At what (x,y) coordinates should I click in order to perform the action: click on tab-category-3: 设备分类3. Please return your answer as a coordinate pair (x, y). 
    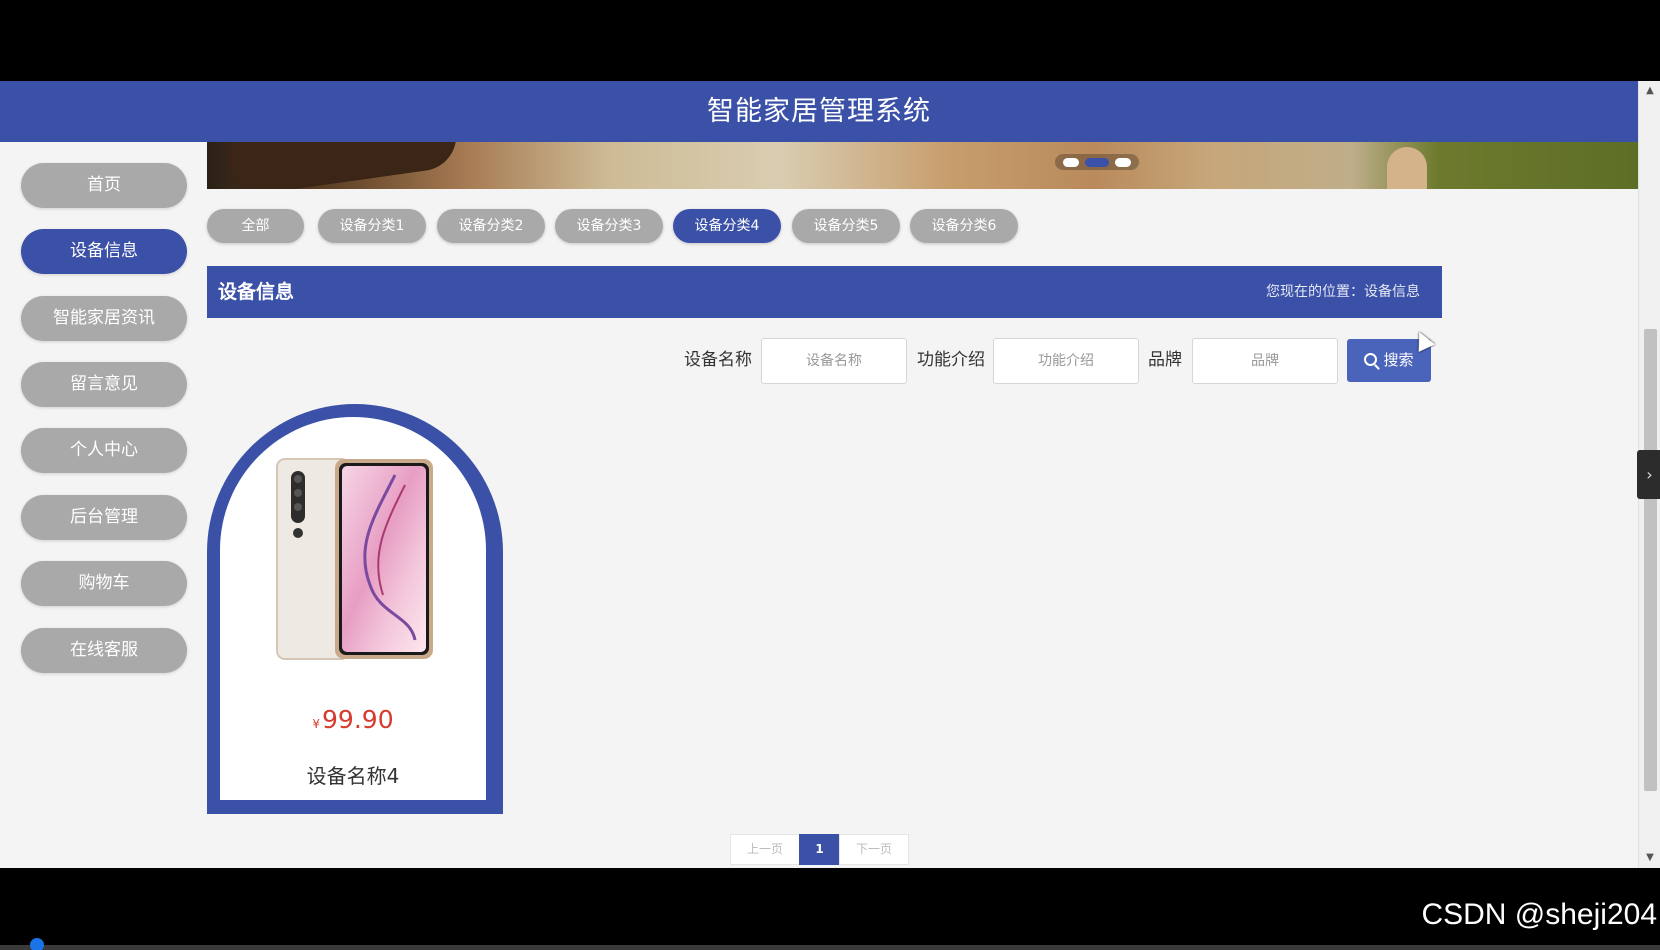
    Looking at the image, I should click on (609, 226).